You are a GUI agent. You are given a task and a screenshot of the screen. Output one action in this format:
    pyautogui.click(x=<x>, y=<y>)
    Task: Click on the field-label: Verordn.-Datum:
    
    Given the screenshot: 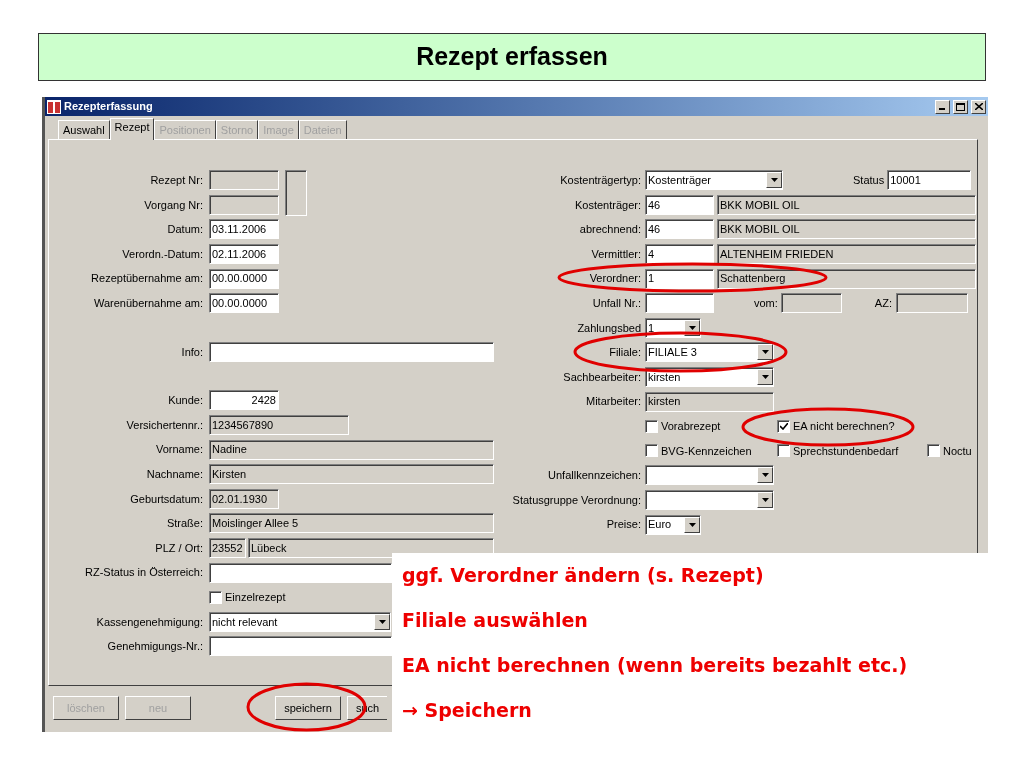 What is the action you would take?
    pyautogui.click(x=162, y=254)
    